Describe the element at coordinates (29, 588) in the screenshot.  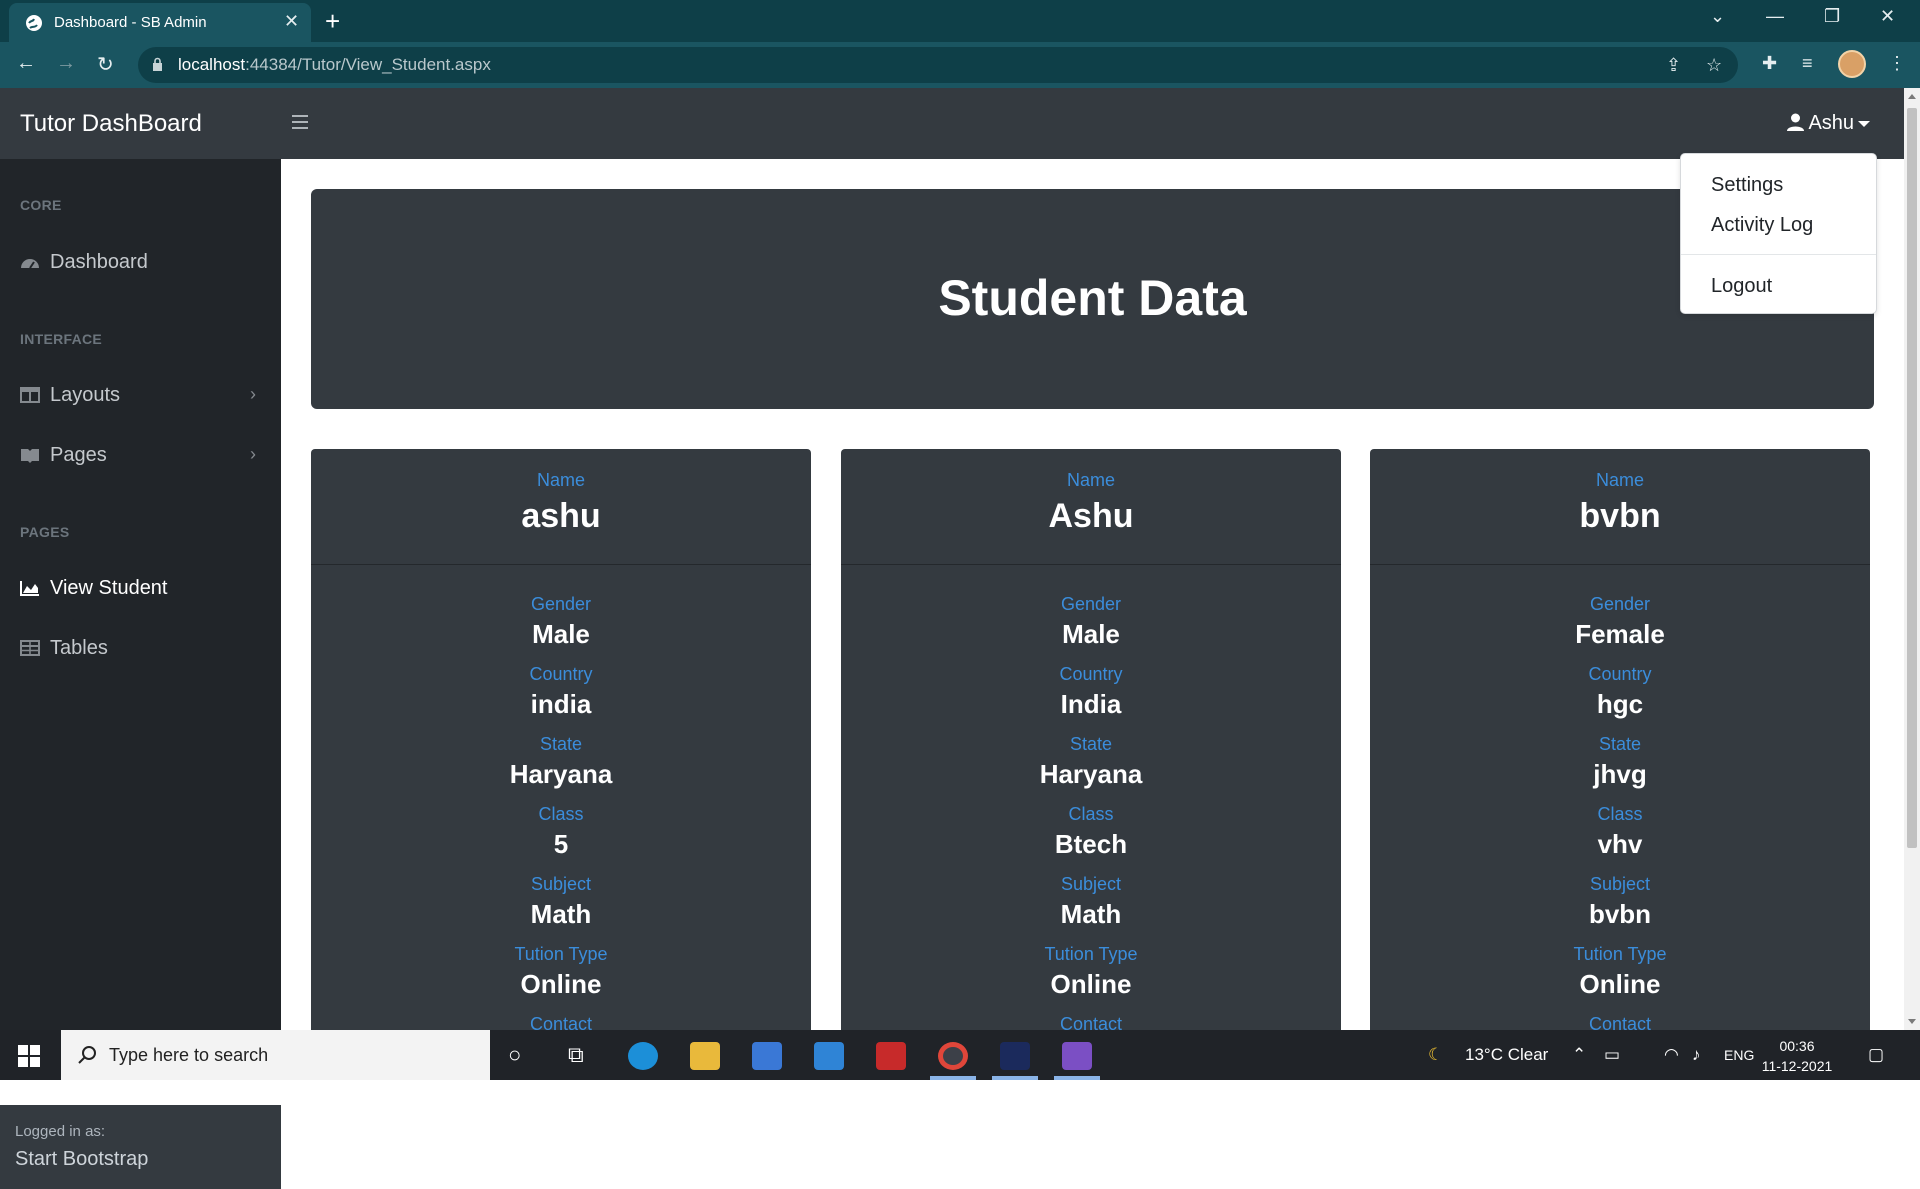
I see `chart-area-icon` at that location.